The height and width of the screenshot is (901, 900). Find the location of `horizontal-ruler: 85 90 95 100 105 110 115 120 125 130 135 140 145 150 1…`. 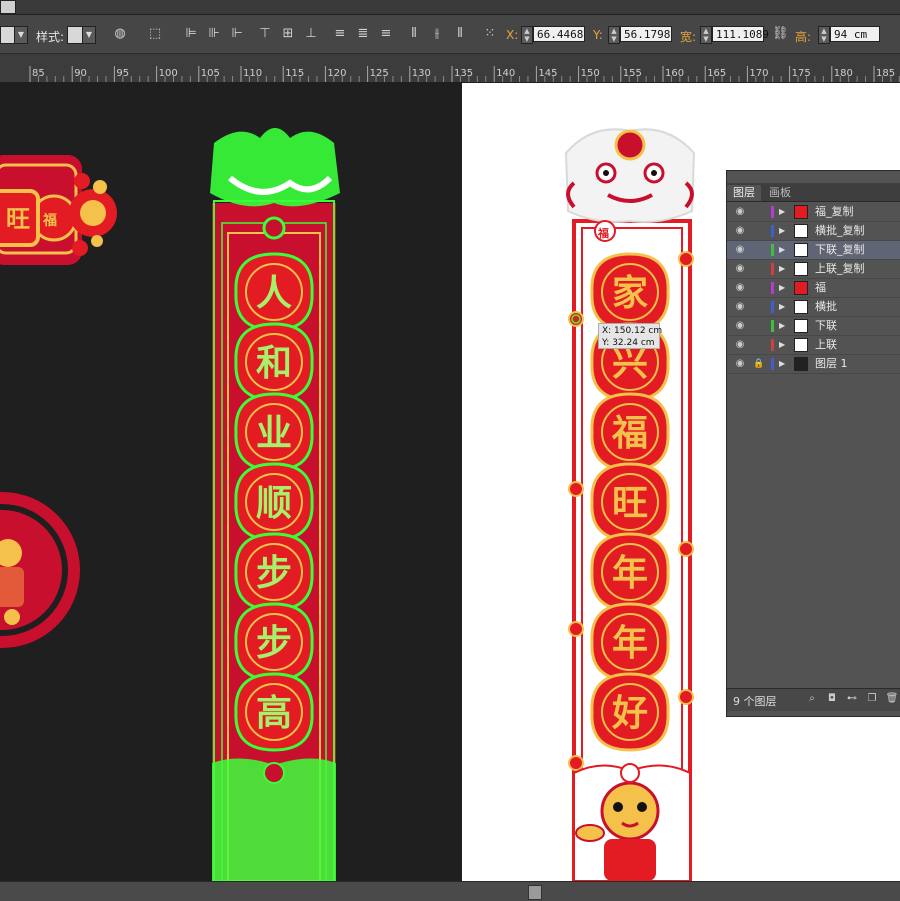

horizontal-ruler: 85 90 95 100 105 110 115 120 125 130 135 140 145 150 1… is located at coordinates (450, 68).